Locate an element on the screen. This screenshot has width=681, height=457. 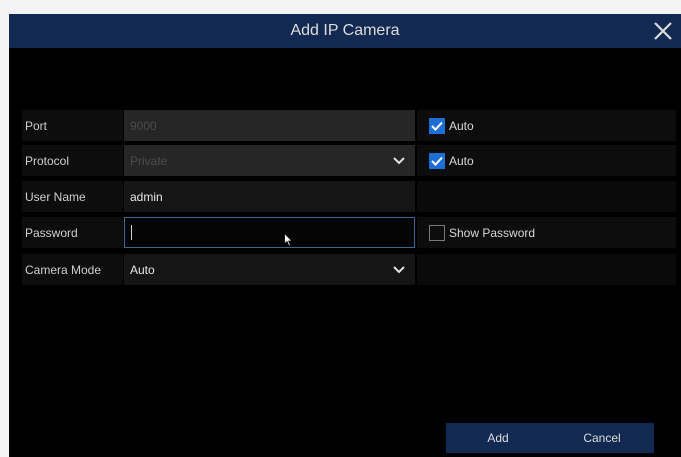
close-icon is located at coordinates (663, 31).